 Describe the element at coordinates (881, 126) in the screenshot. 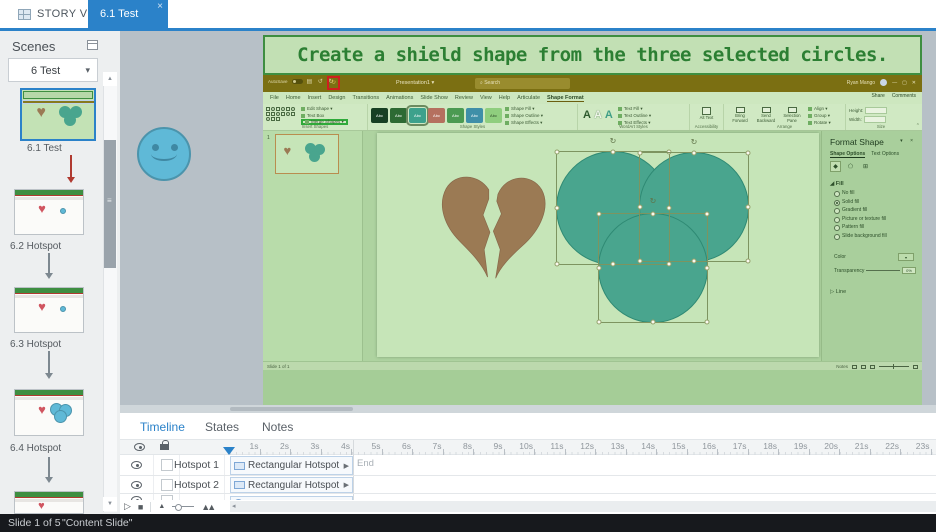

I see `ribbon-group-label: Size` at that location.